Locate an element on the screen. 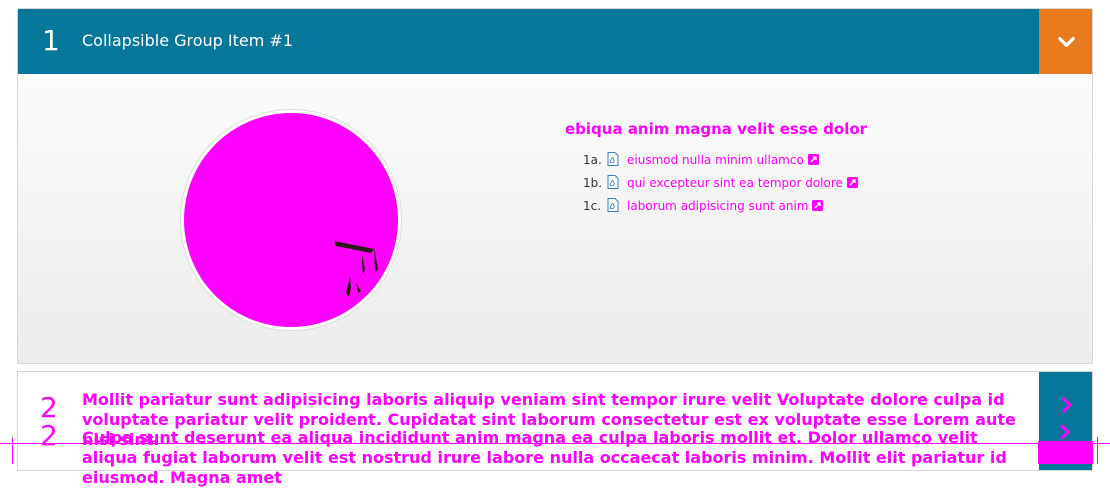  panel-1-title: Collapsible Group Item #1 is located at coordinates (188, 40).